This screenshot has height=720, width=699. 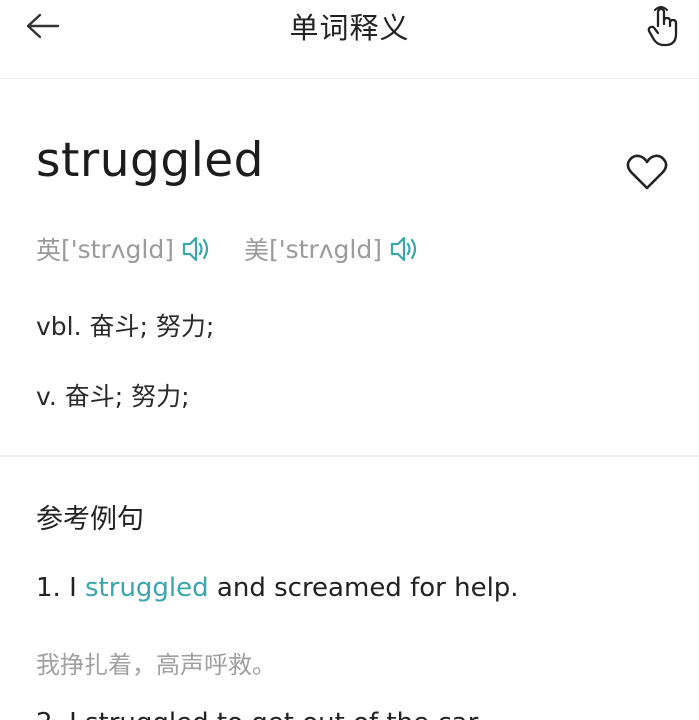 I want to click on phonetic-uk: 英 ['strʌgld], so click(x=125, y=249).